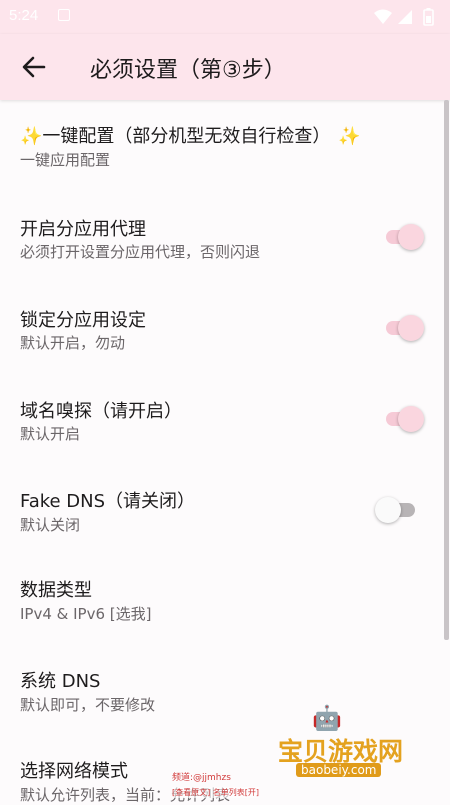  What do you see at coordinates (347, 744) in the screenshot?
I see `watermark-logo: 🤖 宝贝游戏网 baobeiy.com` at bounding box center [347, 744].